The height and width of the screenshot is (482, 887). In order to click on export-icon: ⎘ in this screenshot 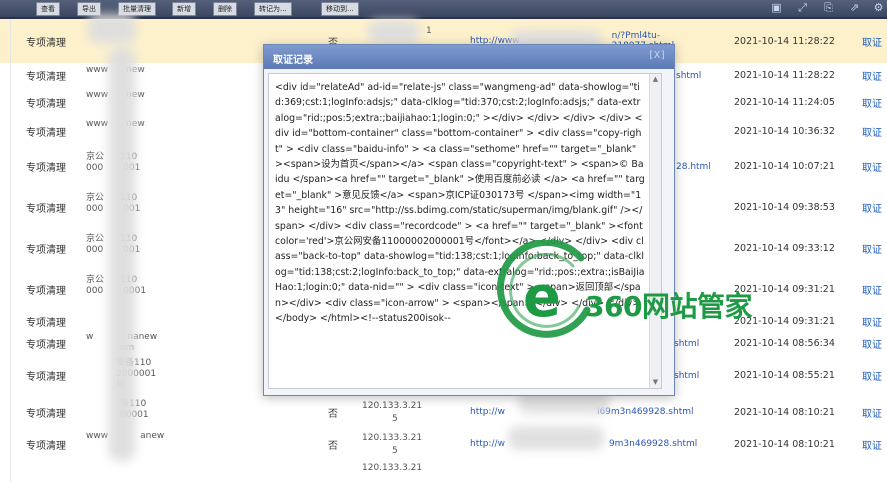, I will do `click(828, 7)`.